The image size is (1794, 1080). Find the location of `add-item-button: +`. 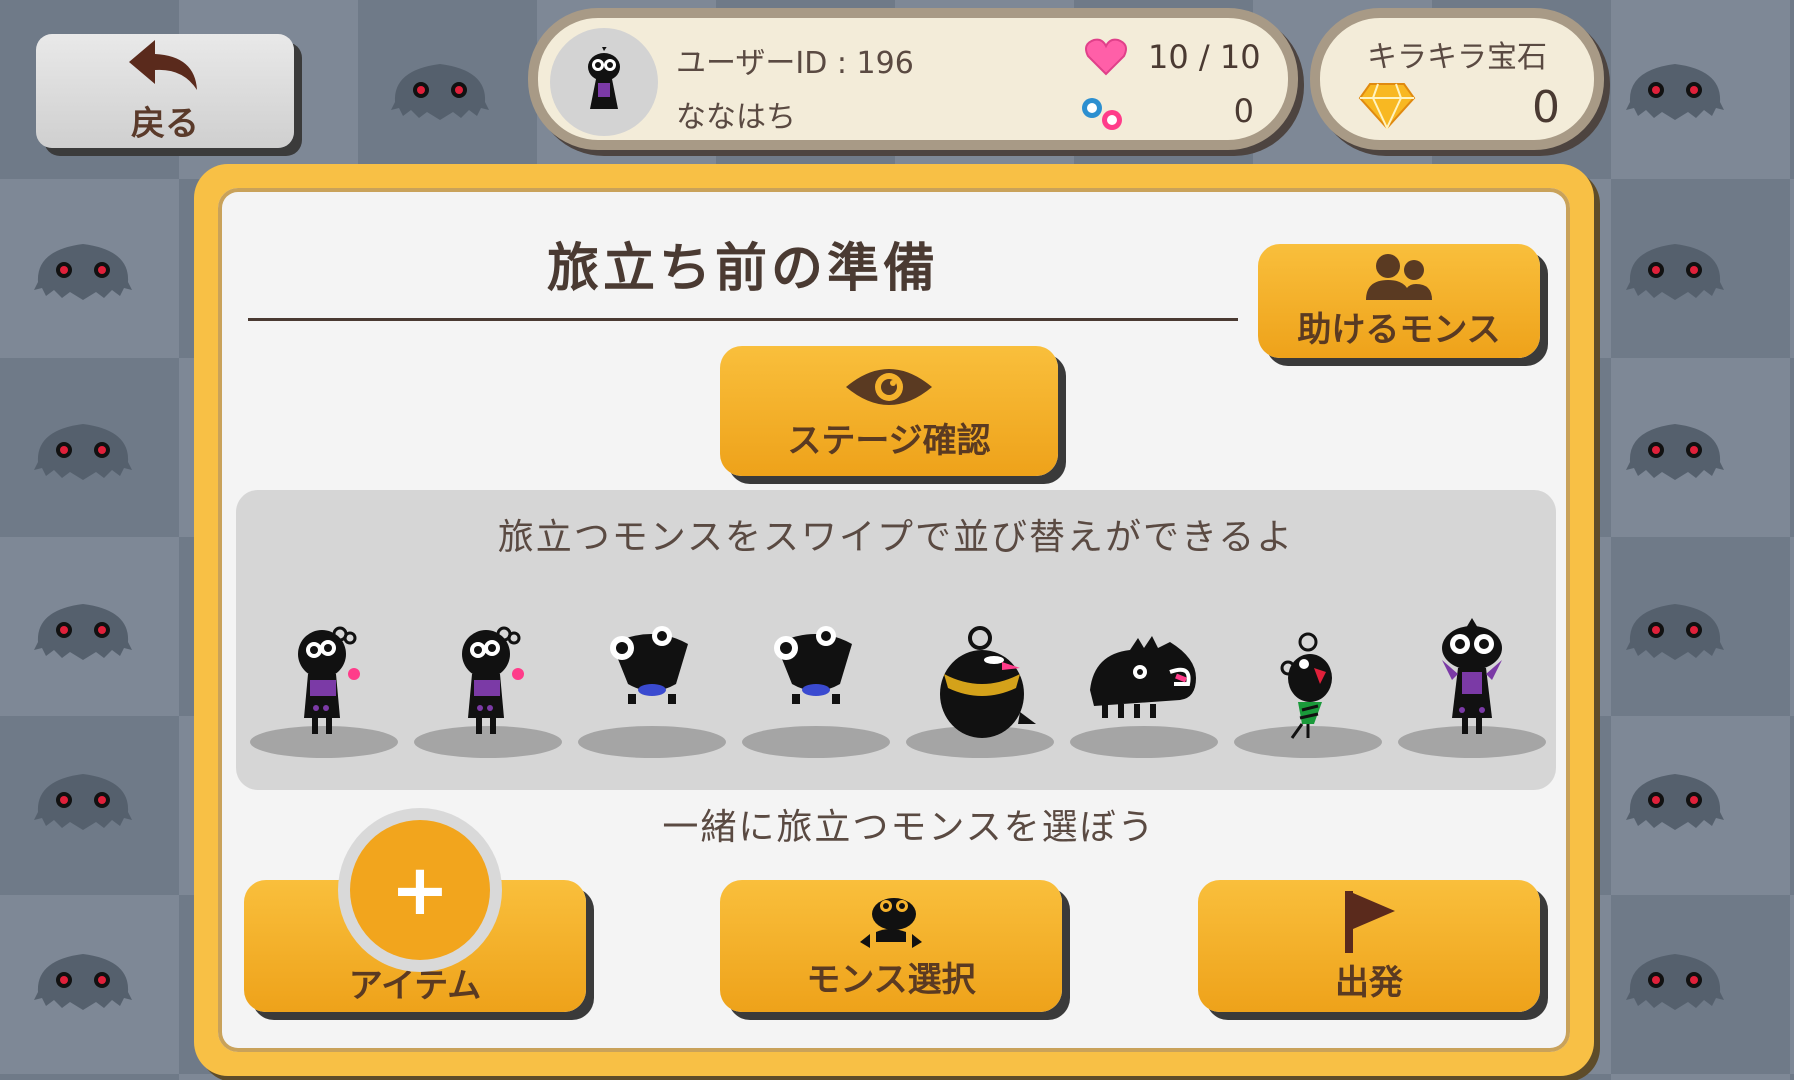

add-item-button: + is located at coordinates (420, 890).